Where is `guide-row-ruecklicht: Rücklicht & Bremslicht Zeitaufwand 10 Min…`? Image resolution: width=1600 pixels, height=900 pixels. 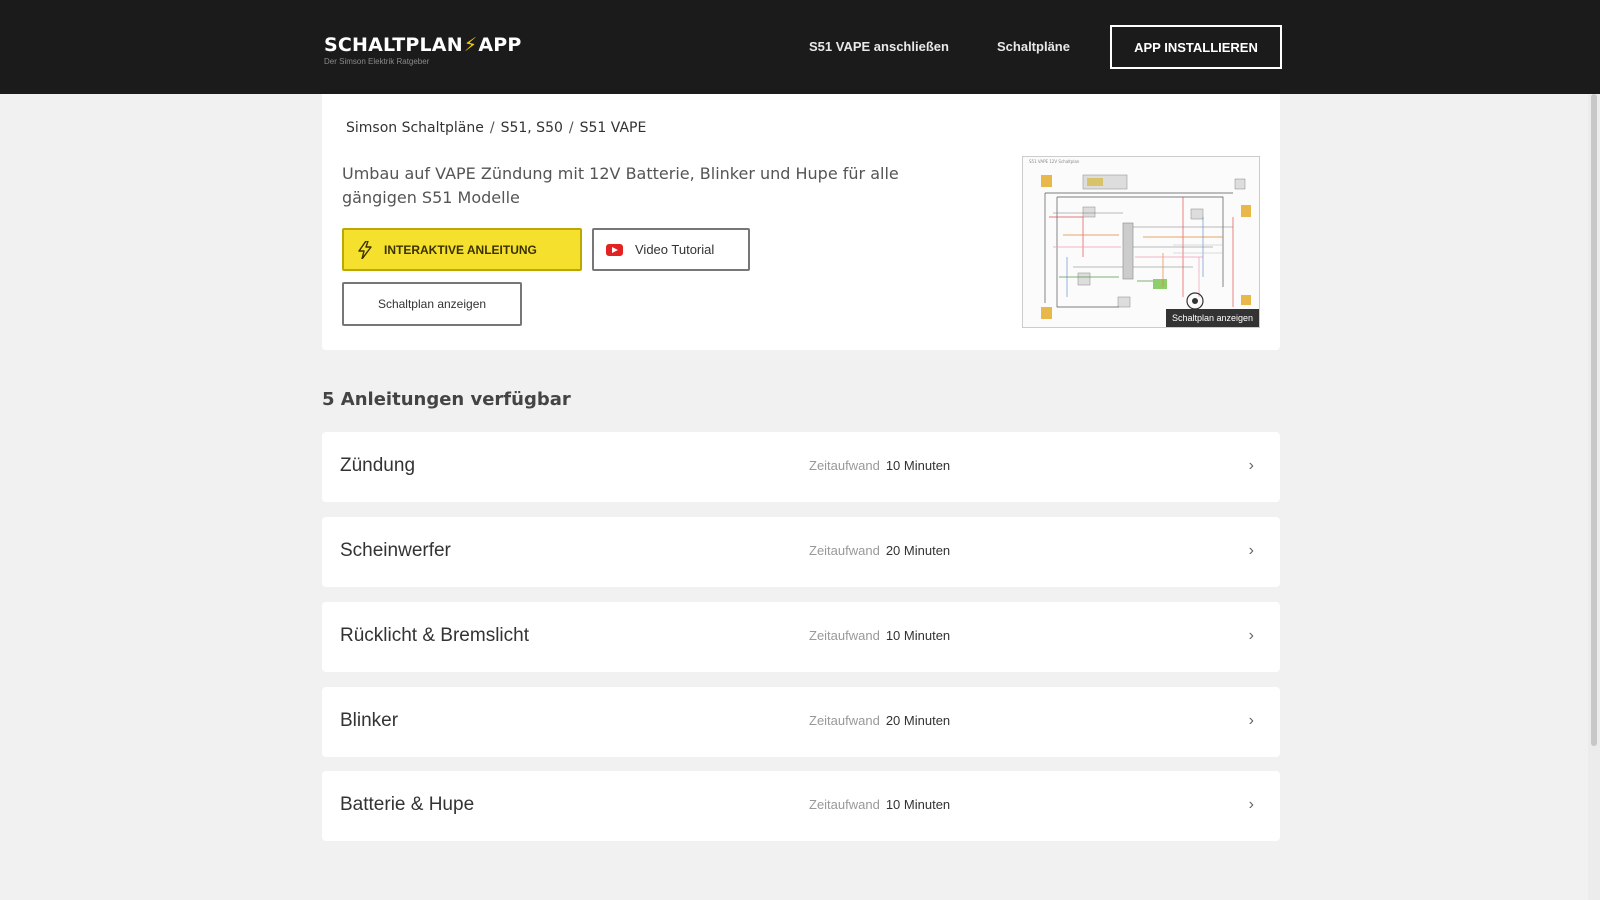 guide-row-ruecklicht: Rücklicht & Bremslicht Zeitaufwand 10 Min… is located at coordinates (801, 637).